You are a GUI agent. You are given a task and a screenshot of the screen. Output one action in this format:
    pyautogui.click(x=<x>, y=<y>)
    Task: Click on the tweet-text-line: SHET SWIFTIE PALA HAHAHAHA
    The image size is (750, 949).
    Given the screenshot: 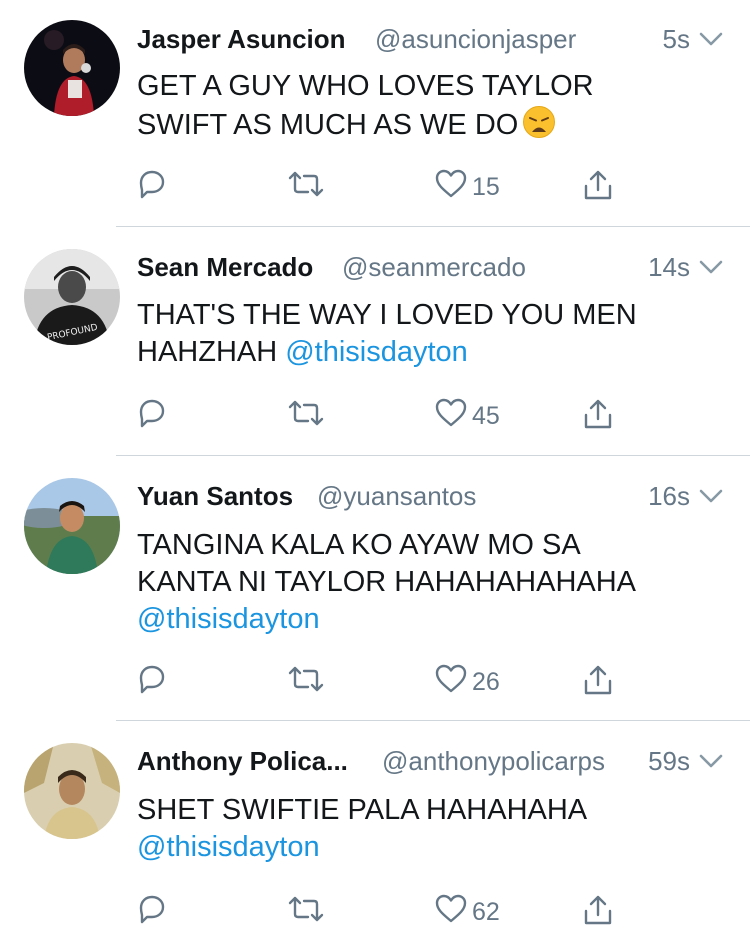 What is the action you would take?
    pyautogui.click(x=362, y=810)
    